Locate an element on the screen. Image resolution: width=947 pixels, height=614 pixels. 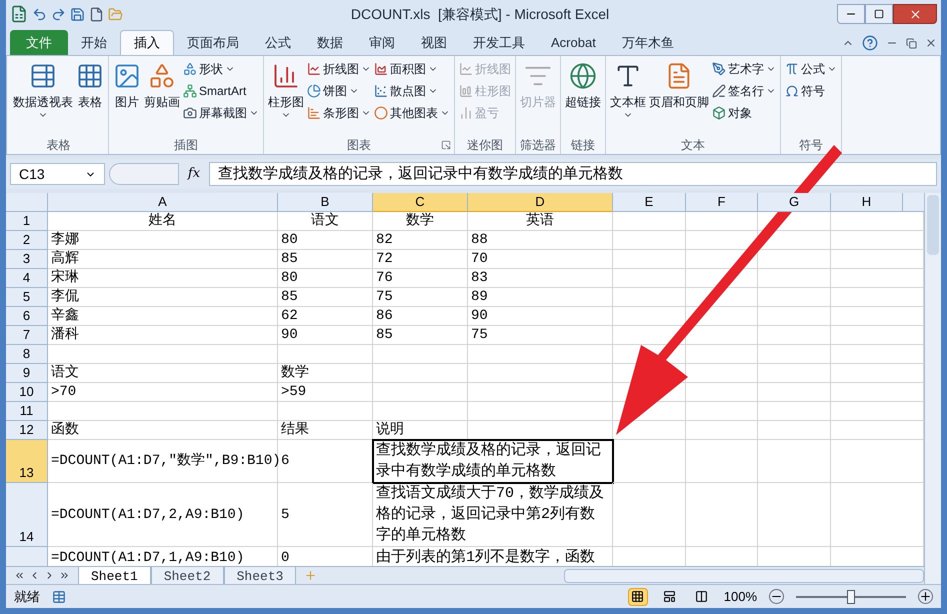
row-header: 14 is located at coordinates (27, 515).